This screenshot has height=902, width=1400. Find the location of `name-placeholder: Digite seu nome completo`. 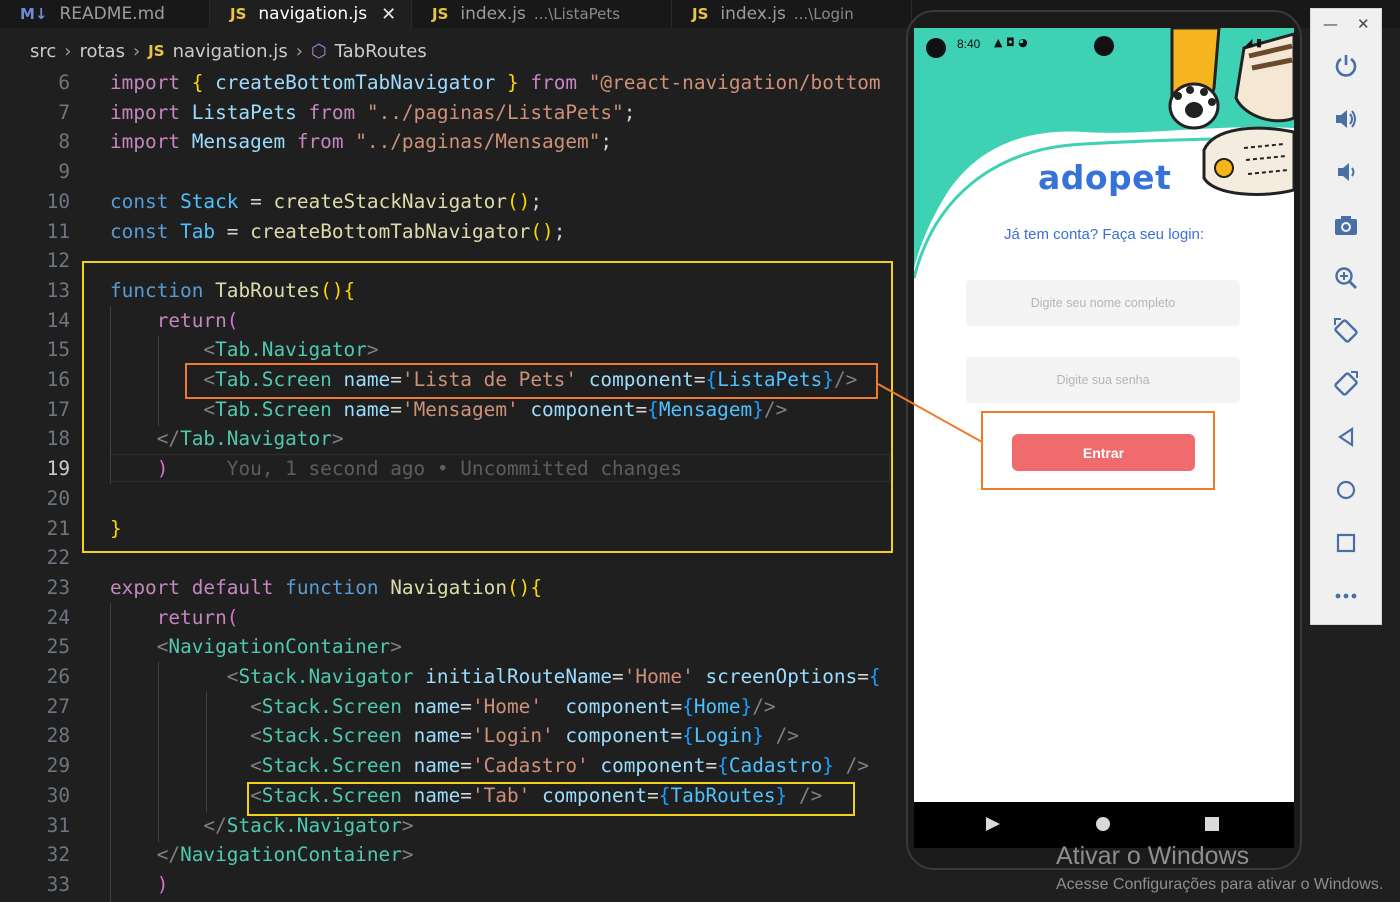

name-placeholder: Digite seu nome completo is located at coordinates (1103, 303).